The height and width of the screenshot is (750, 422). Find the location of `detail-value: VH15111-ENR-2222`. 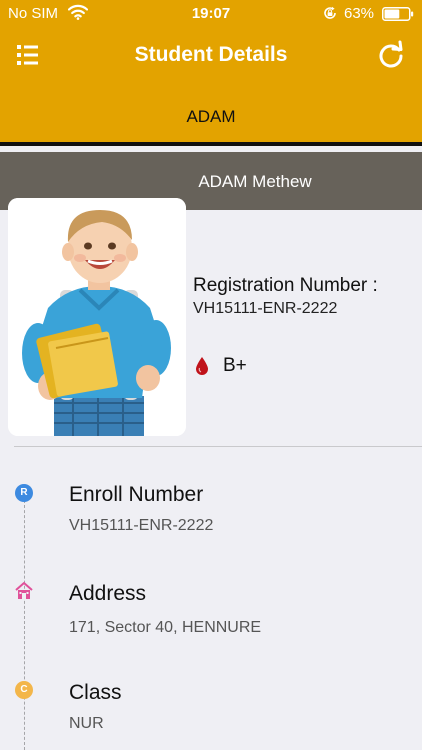

detail-value: VH15111-ENR-2222 is located at coordinates (141, 525).